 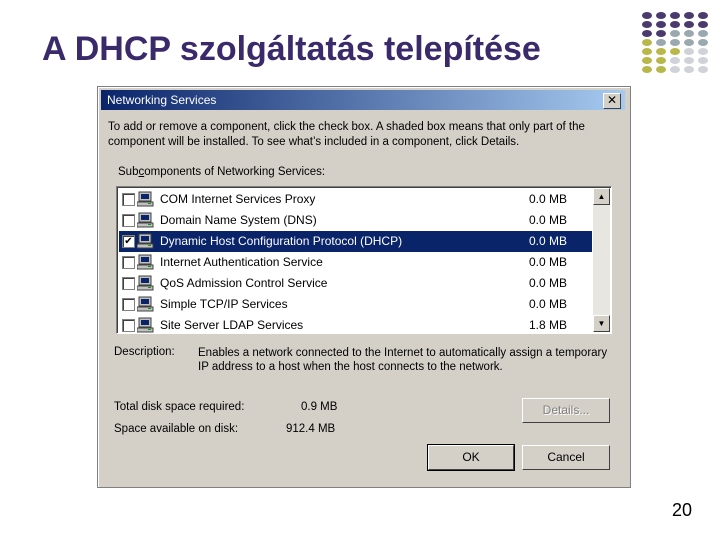 What do you see at coordinates (244, 283) in the screenshot?
I see `component-name: QoS Admission Control Service` at bounding box center [244, 283].